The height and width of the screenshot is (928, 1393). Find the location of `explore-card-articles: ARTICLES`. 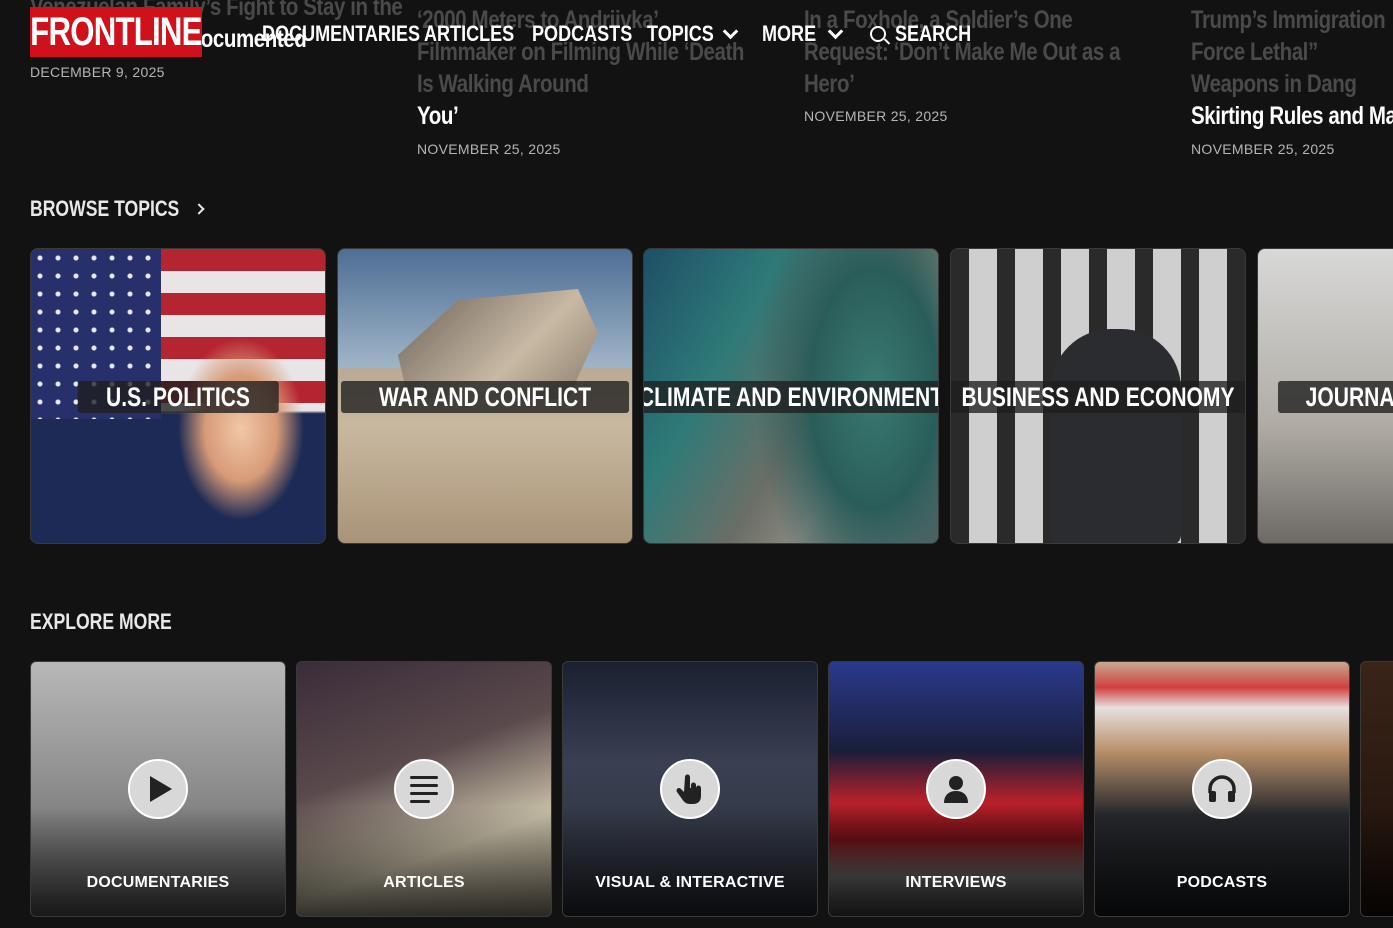

explore-card-articles: ARTICLES is located at coordinates (424, 789).